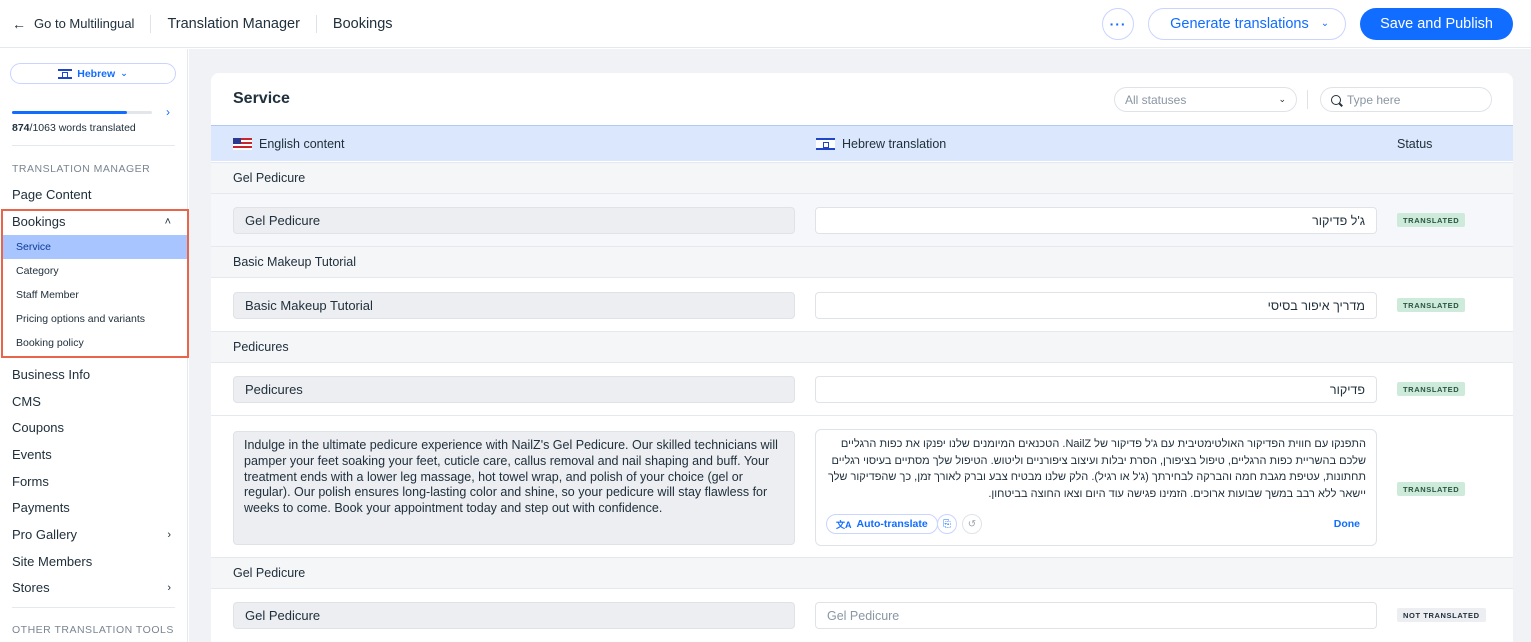 This screenshot has height=642, width=1531. Describe the element at coordinates (947, 524) in the screenshot. I see `copy-source-icon: ⎘` at that location.